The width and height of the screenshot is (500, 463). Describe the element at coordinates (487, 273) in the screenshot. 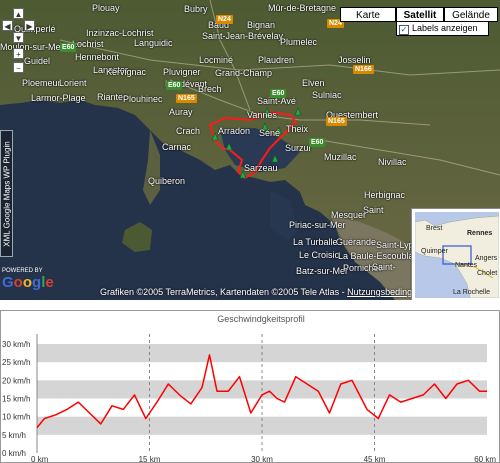

I see `overview-label: Cholet` at that location.